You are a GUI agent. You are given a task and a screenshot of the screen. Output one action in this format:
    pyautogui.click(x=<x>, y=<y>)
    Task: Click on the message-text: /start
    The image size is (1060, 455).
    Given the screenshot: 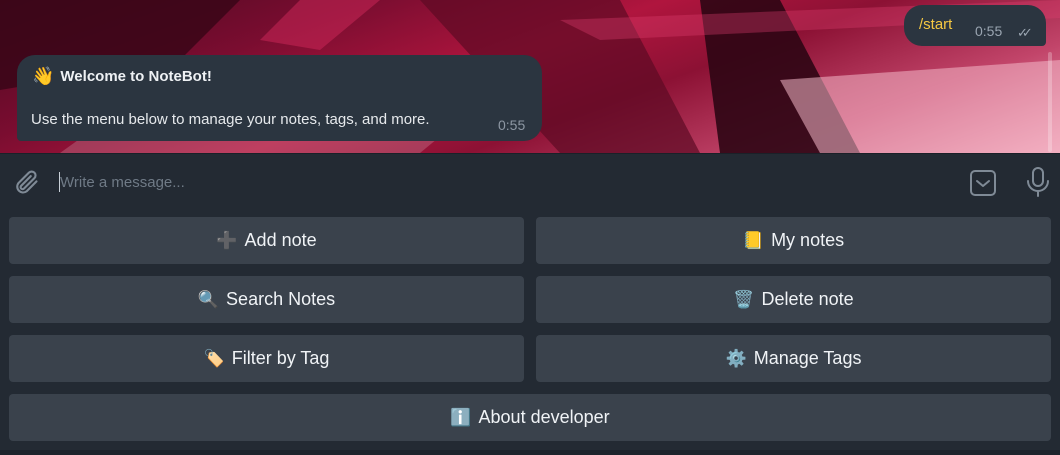 What is the action you would take?
    pyautogui.click(x=935, y=24)
    